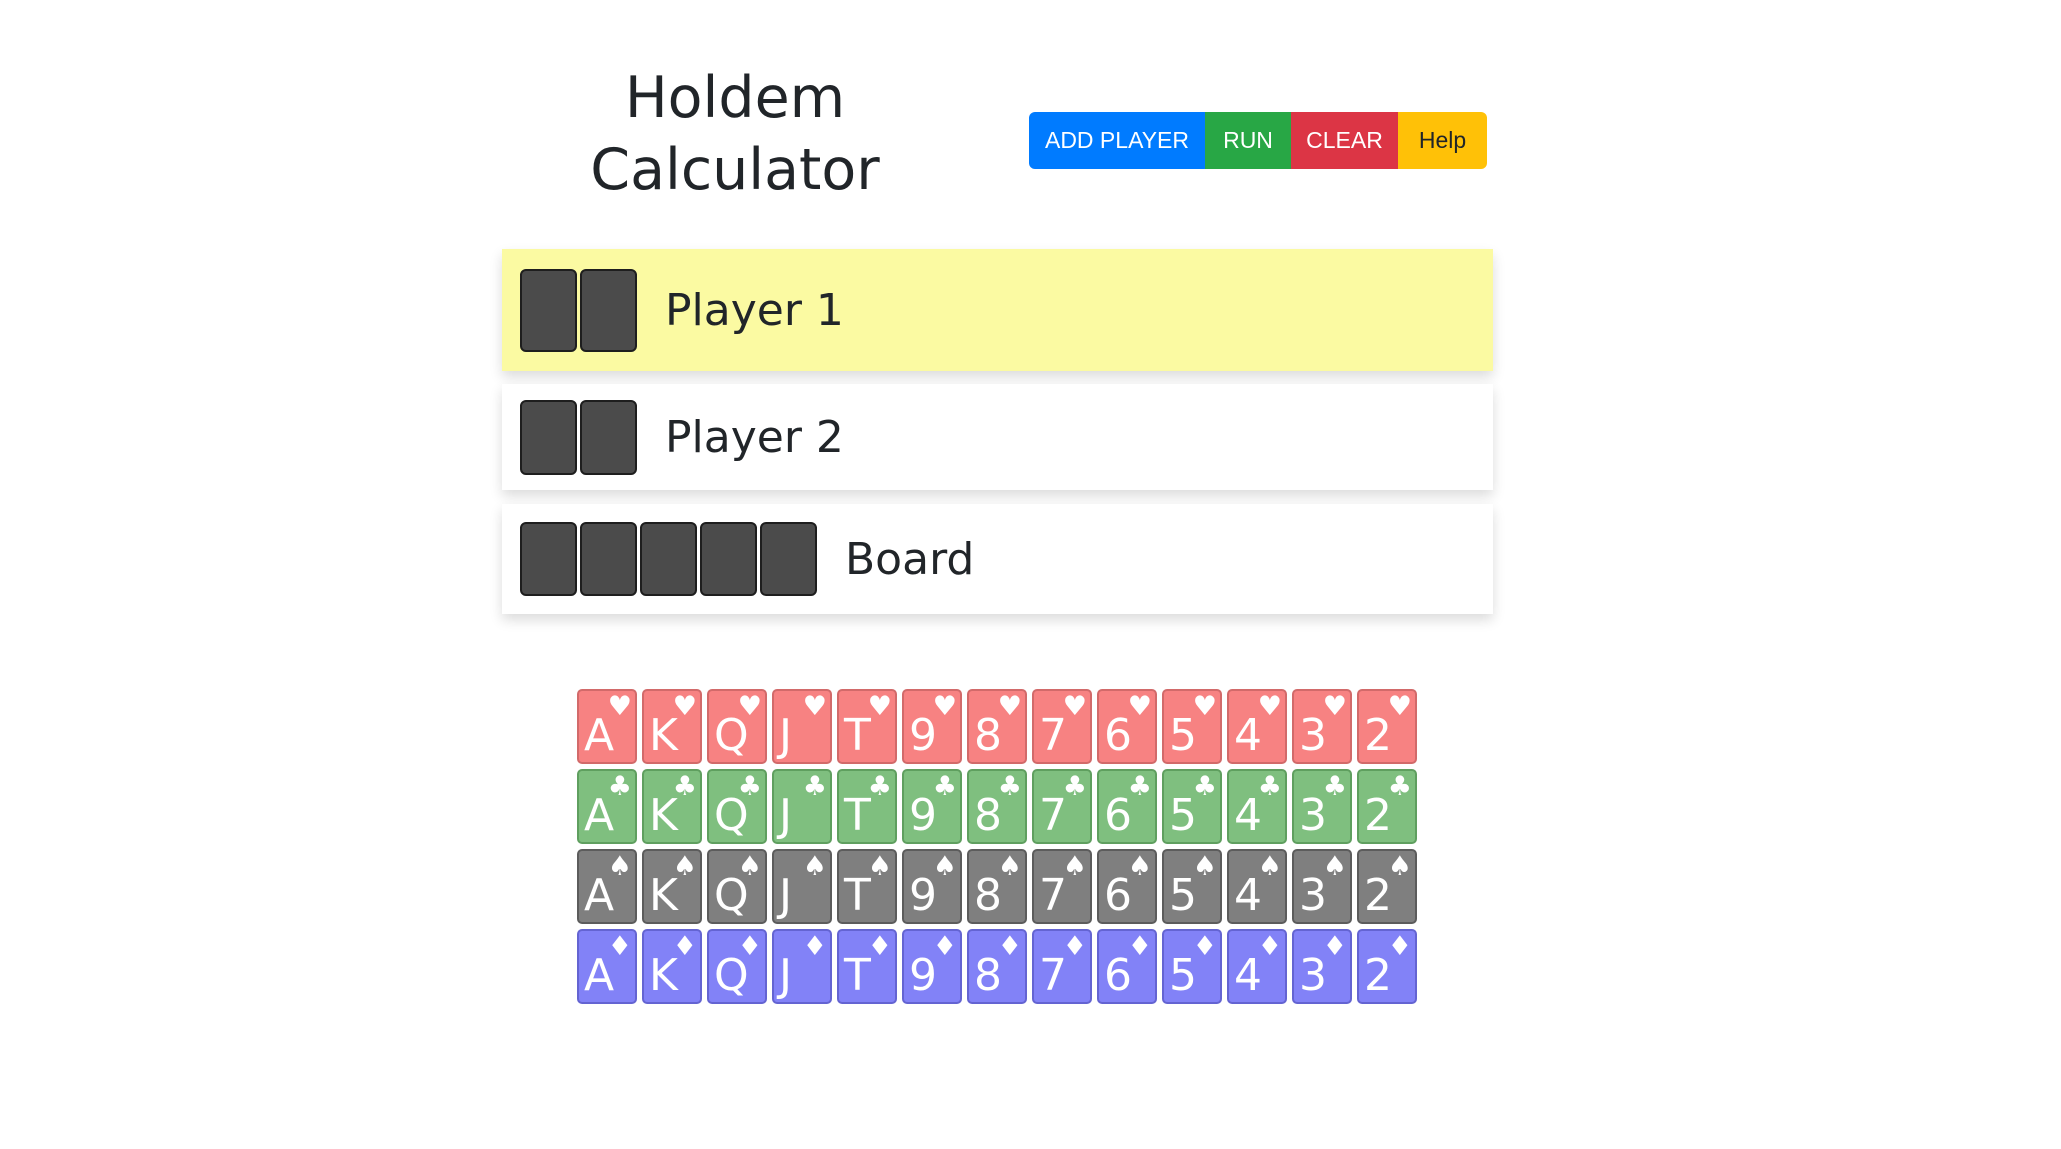  Describe the element at coordinates (1257, 726) in the screenshot. I see `card-4-hearts: 4 ♥` at that location.